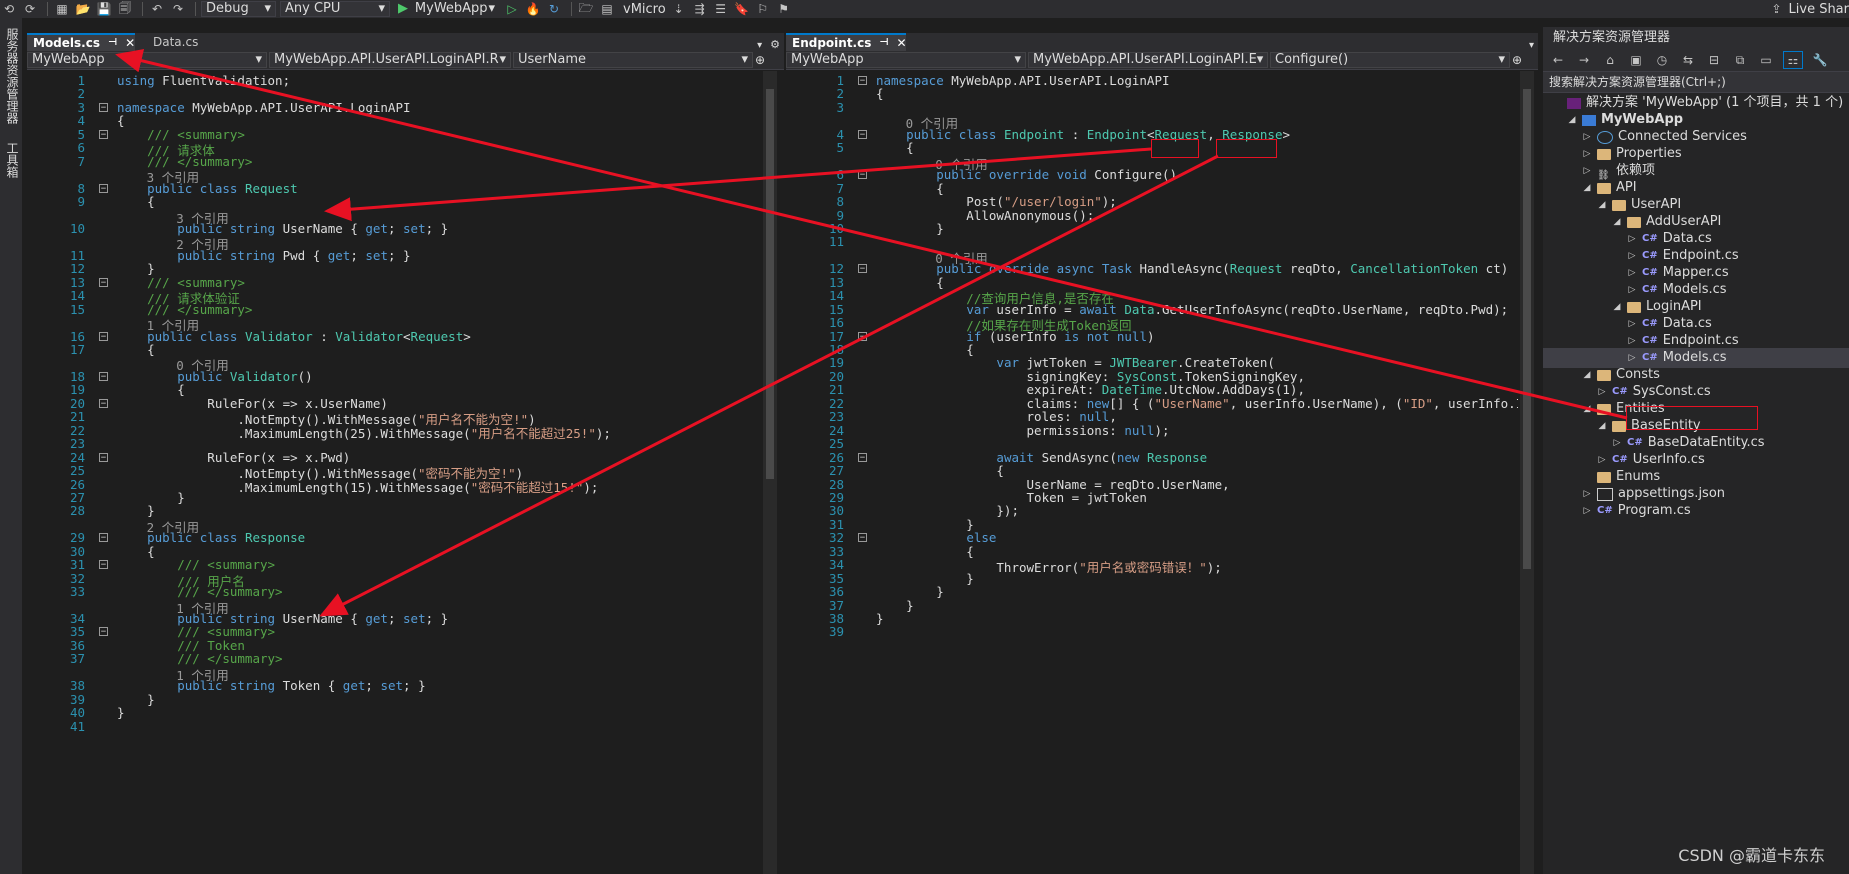 The height and width of the screenshot is (874, 1849). What do you see at coordinates (738, 184) in the screenshot?
I see `arrow-to-request-class` at bounding box center [738, 184].